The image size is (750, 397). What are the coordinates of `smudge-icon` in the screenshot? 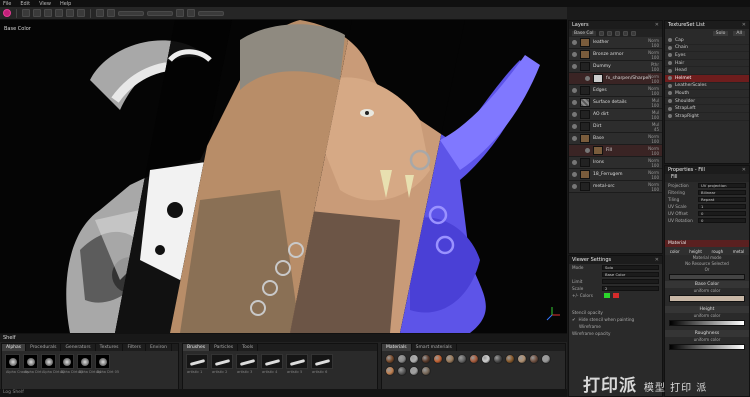 It's located at (70, 13).